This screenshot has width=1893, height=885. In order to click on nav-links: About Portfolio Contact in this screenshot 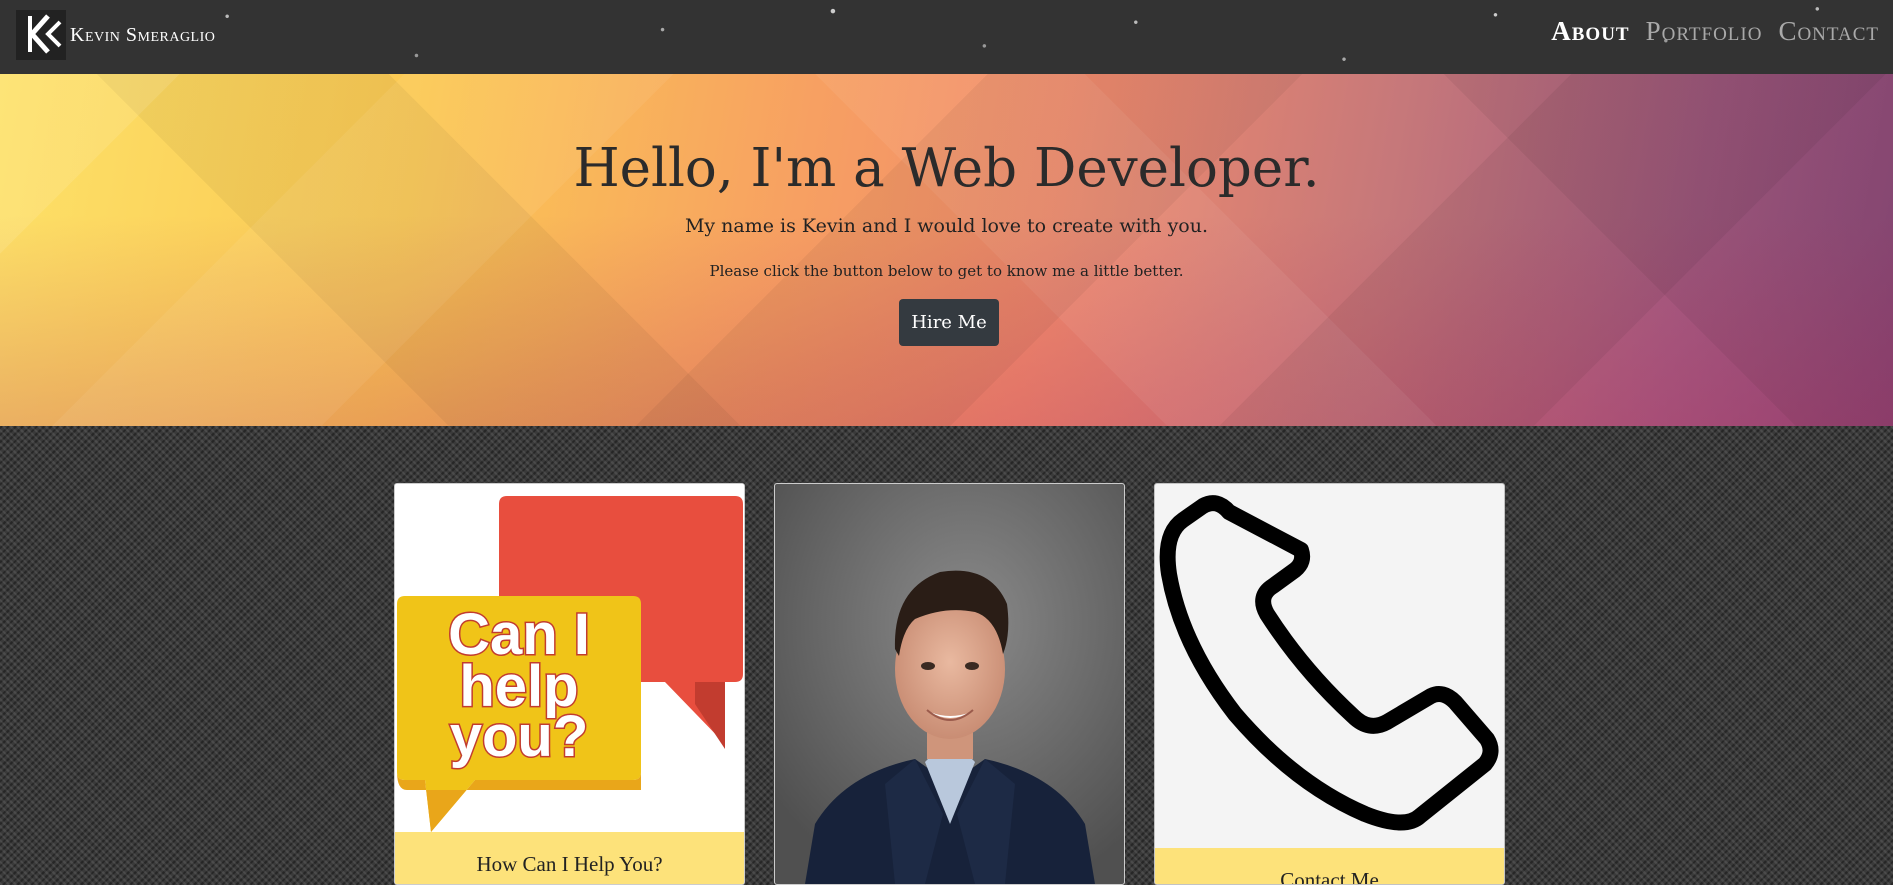, I will do `click(1715, 31)`.